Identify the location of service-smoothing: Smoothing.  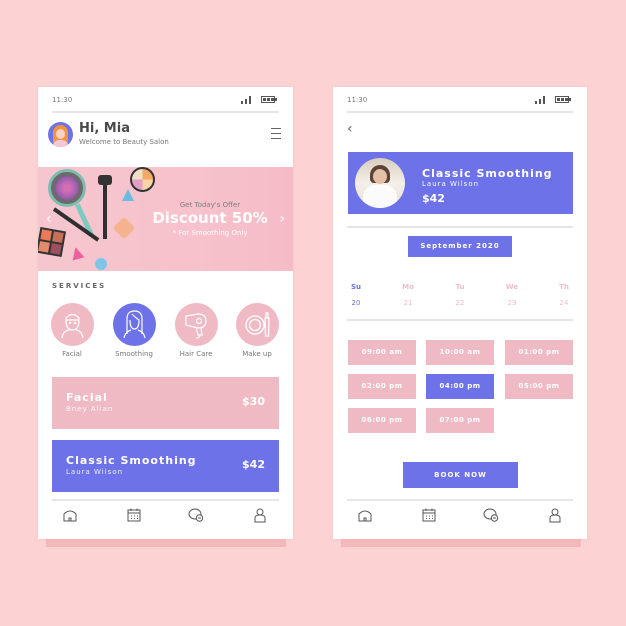
(134, 330).